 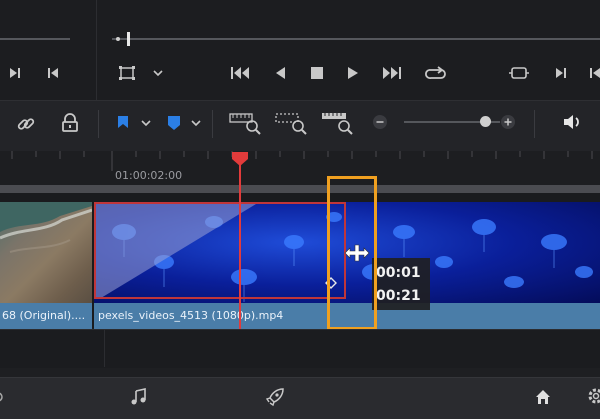 What do you see at coordinates (356, 39) in the screenshot?
I see `timeline-scrub-bar` at bounding box center [356, 39].